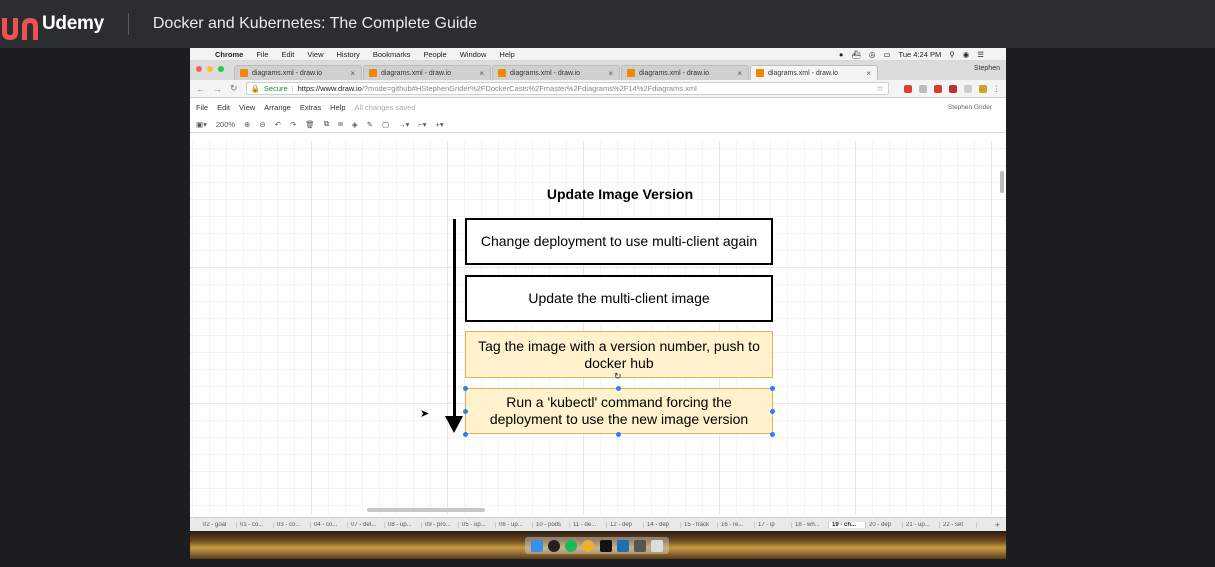  Describe the element at coordinates (225, 124) in the screenshot. I see `zoom-select: 200%` at that location.